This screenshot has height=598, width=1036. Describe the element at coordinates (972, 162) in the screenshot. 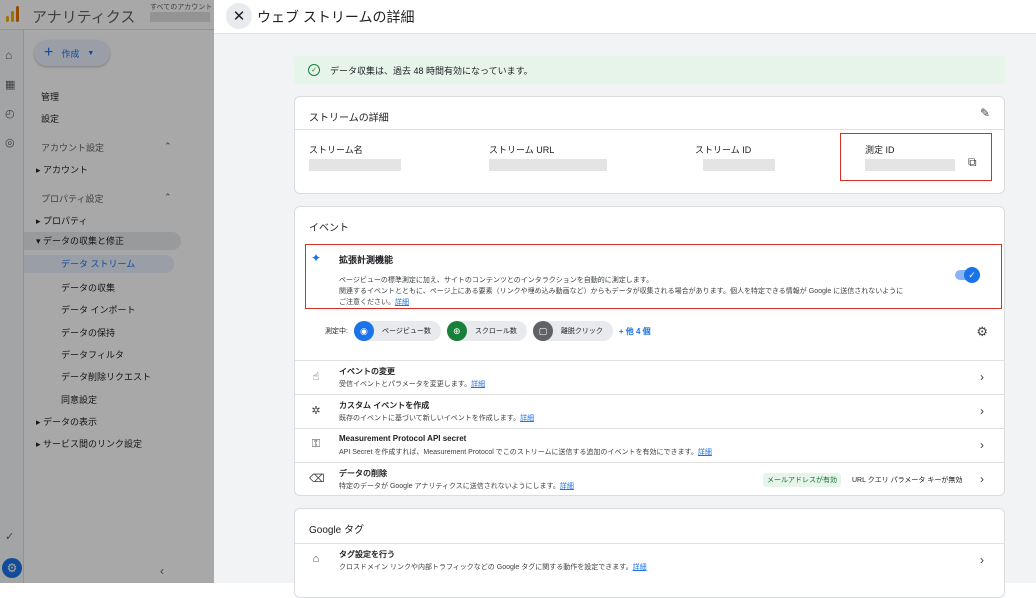

I see `copy-icon: ⧉` at that location.